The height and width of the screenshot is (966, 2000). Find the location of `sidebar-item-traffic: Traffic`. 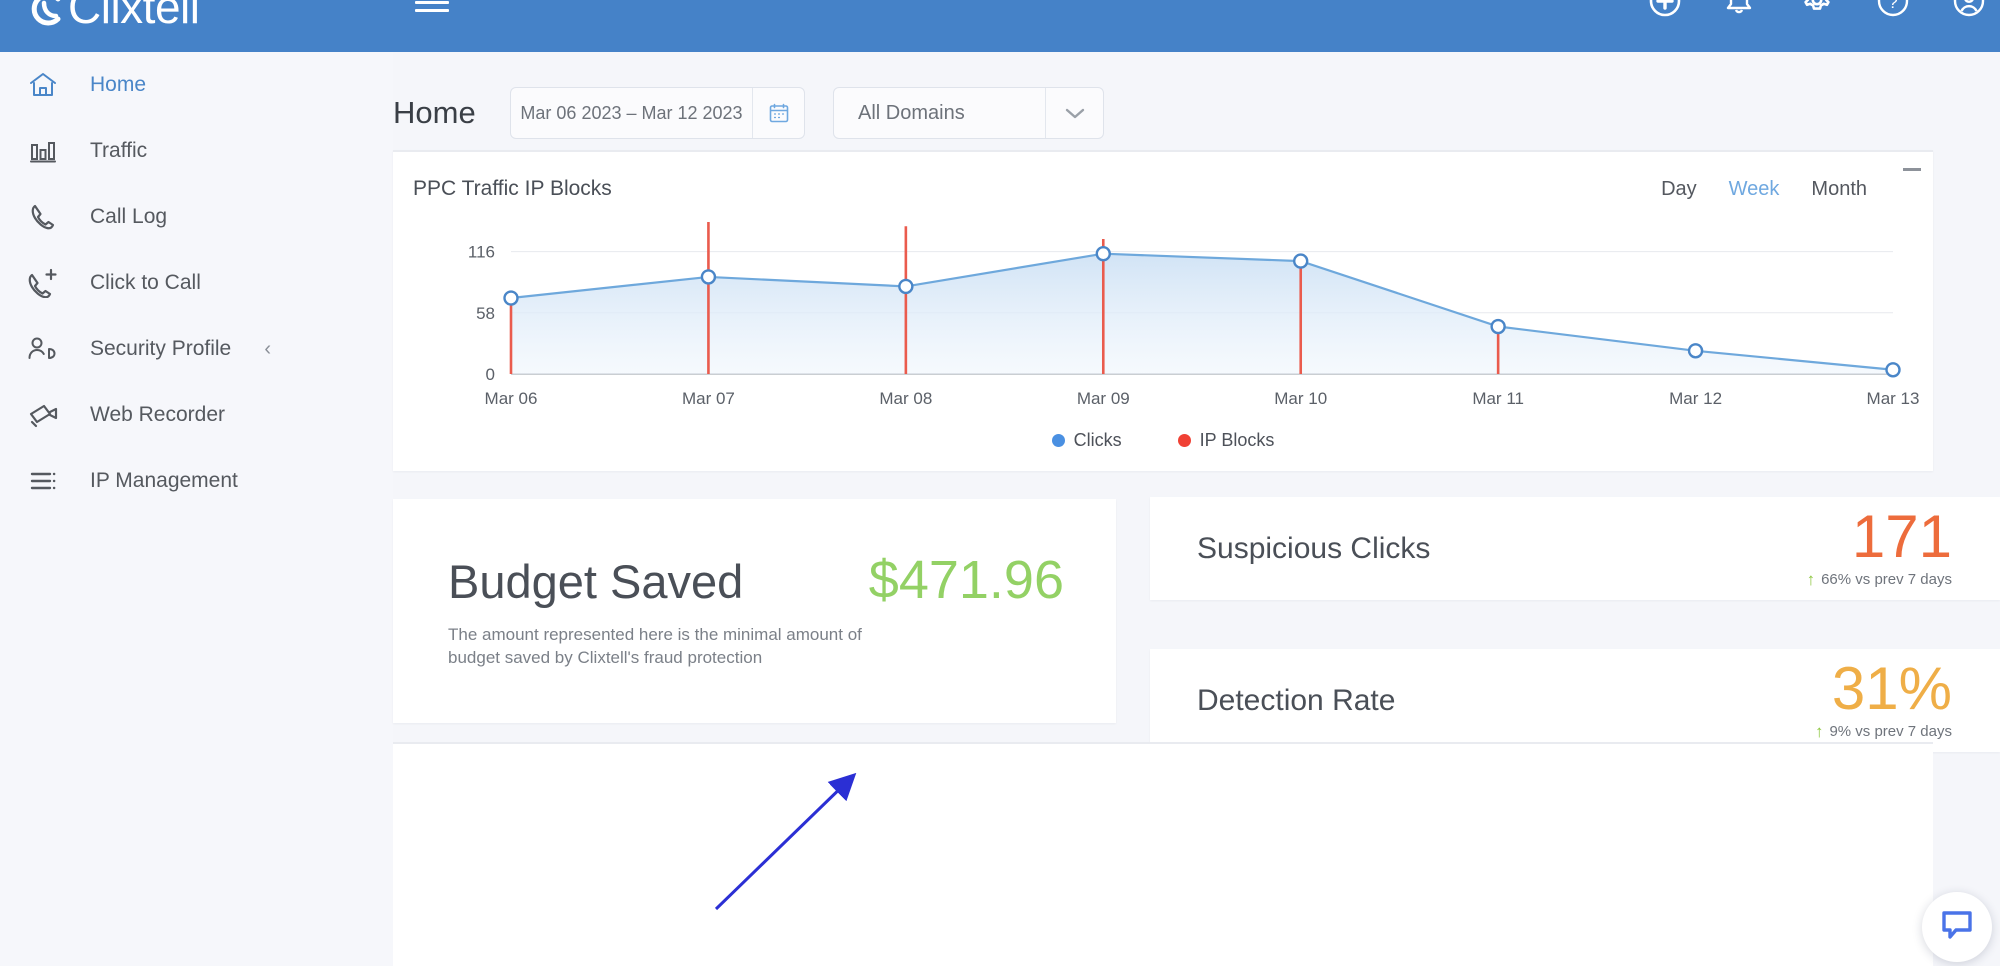

sidebar-item-traffic: Traffic is located at coordinates (196, 151).